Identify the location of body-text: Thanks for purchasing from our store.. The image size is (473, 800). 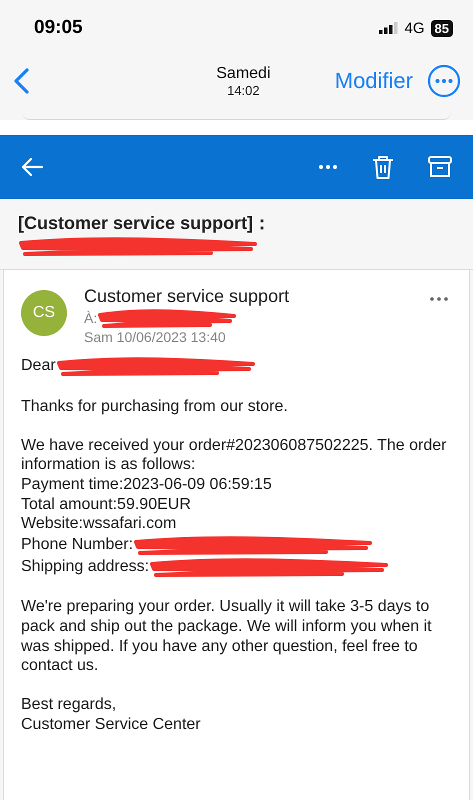
(154, 406).